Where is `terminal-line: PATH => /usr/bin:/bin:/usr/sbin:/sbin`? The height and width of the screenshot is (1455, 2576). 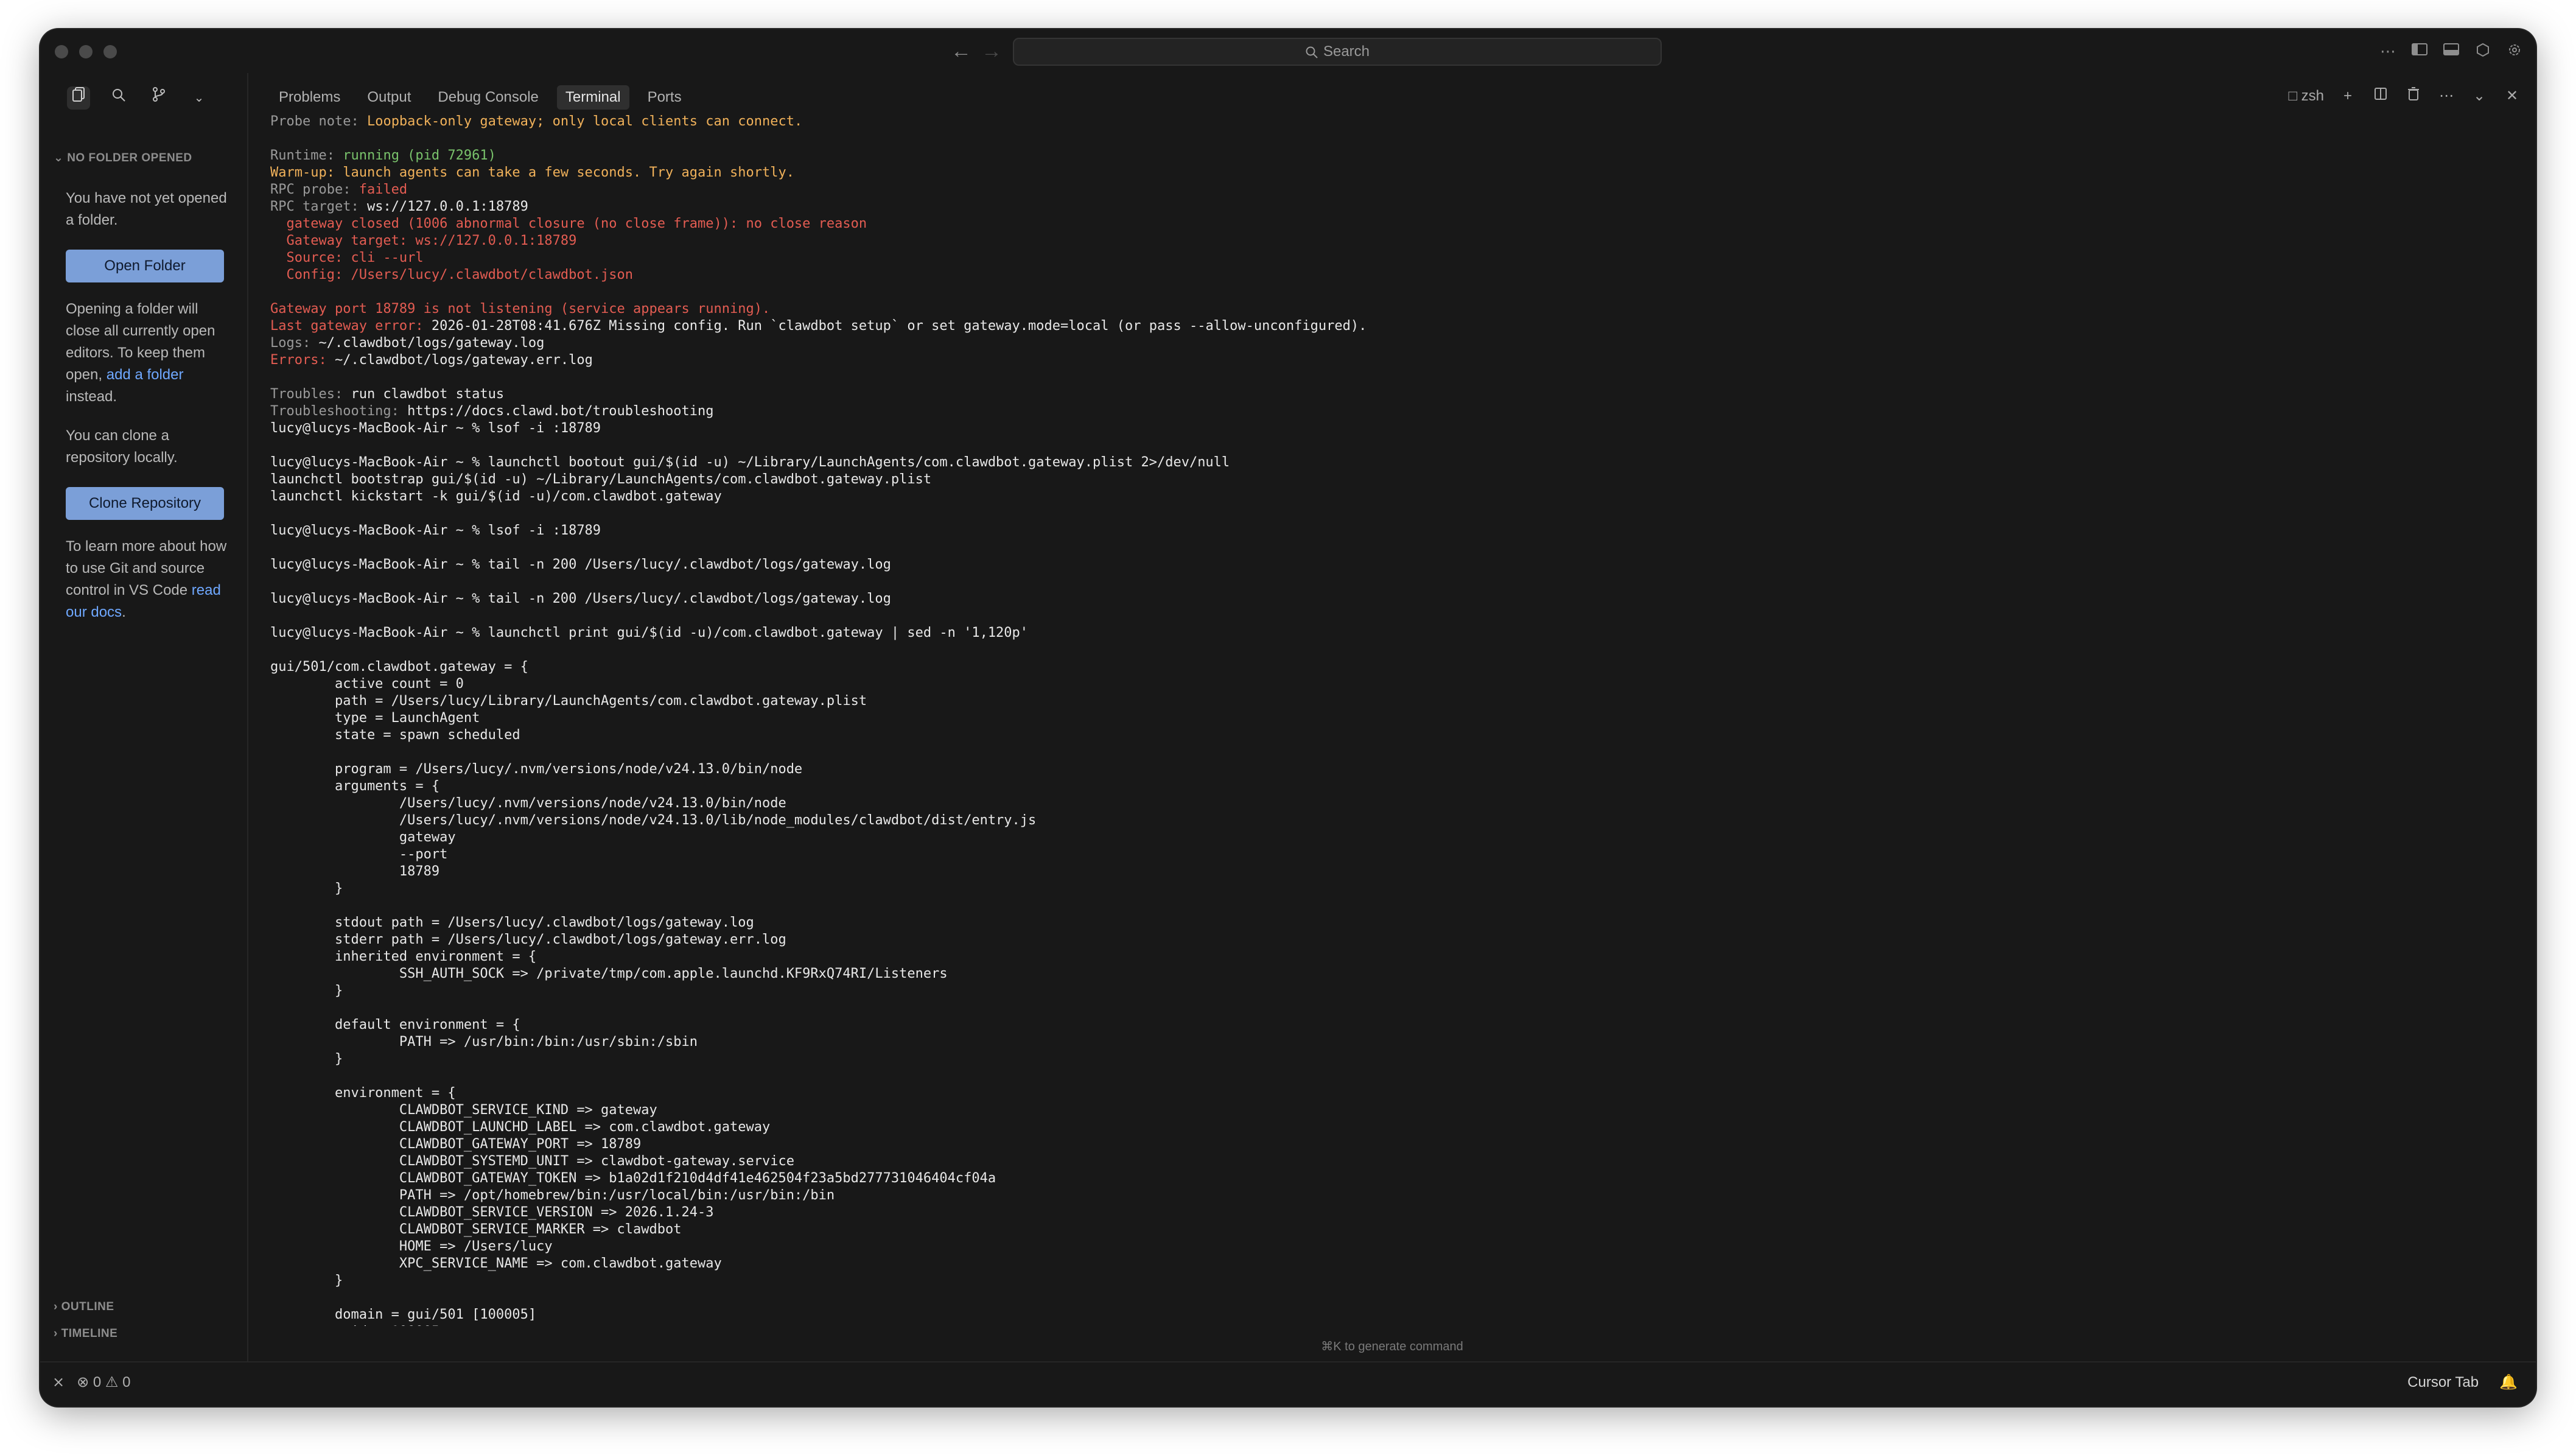 terminal-line: PATH => /usr/bin:/bin:/usr/sbin:/sbin is located at coordinates (1390, 1042).